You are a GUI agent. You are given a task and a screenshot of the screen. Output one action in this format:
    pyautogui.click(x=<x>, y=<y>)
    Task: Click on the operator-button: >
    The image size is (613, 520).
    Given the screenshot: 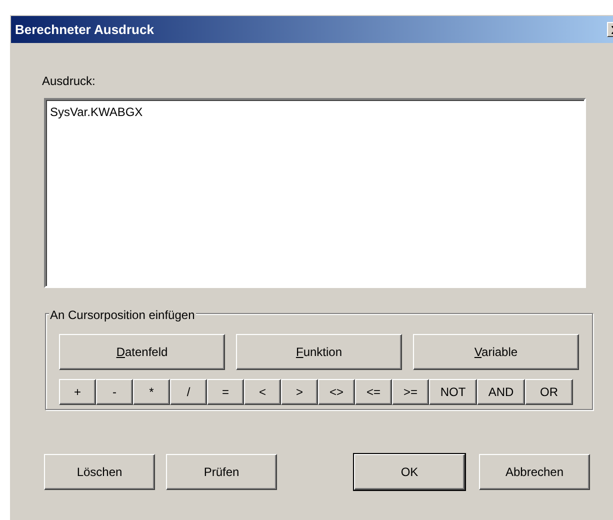 What is the action you would take?
    pyautogui.click(x=299, y=392)
    